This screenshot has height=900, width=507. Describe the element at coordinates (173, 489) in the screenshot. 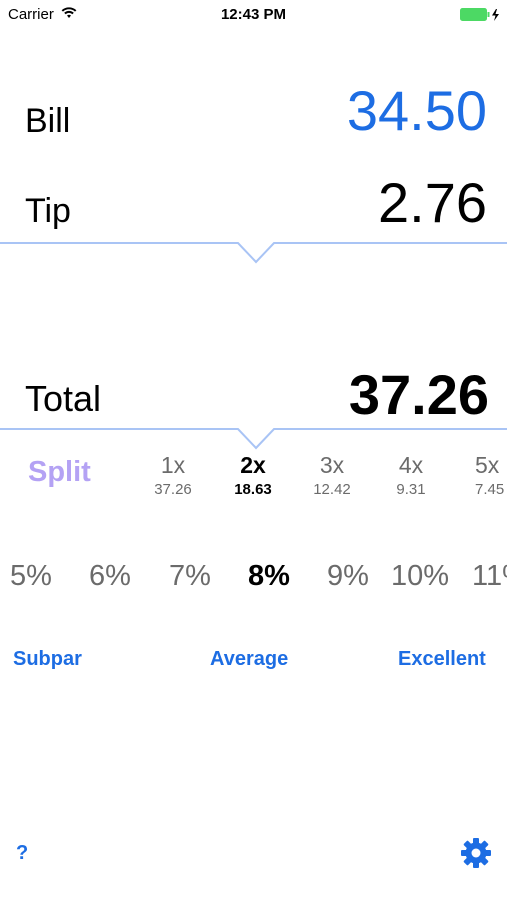

I see `split-amount: 37.26` at that location.